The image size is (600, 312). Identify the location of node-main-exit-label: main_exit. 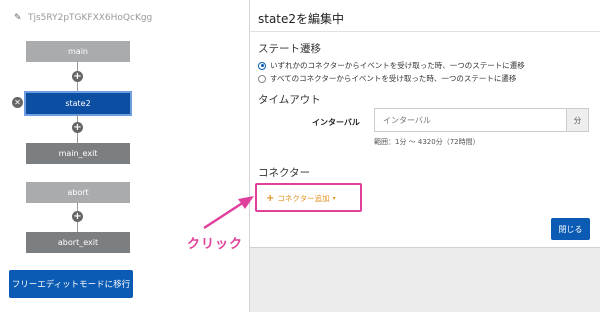
(78, 153).